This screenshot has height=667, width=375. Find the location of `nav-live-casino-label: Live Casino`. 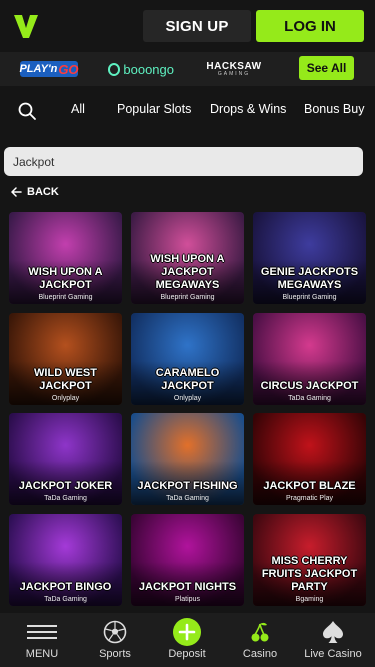

nav-live-casino-label: Live Casino is located at coordinates (333, 654).